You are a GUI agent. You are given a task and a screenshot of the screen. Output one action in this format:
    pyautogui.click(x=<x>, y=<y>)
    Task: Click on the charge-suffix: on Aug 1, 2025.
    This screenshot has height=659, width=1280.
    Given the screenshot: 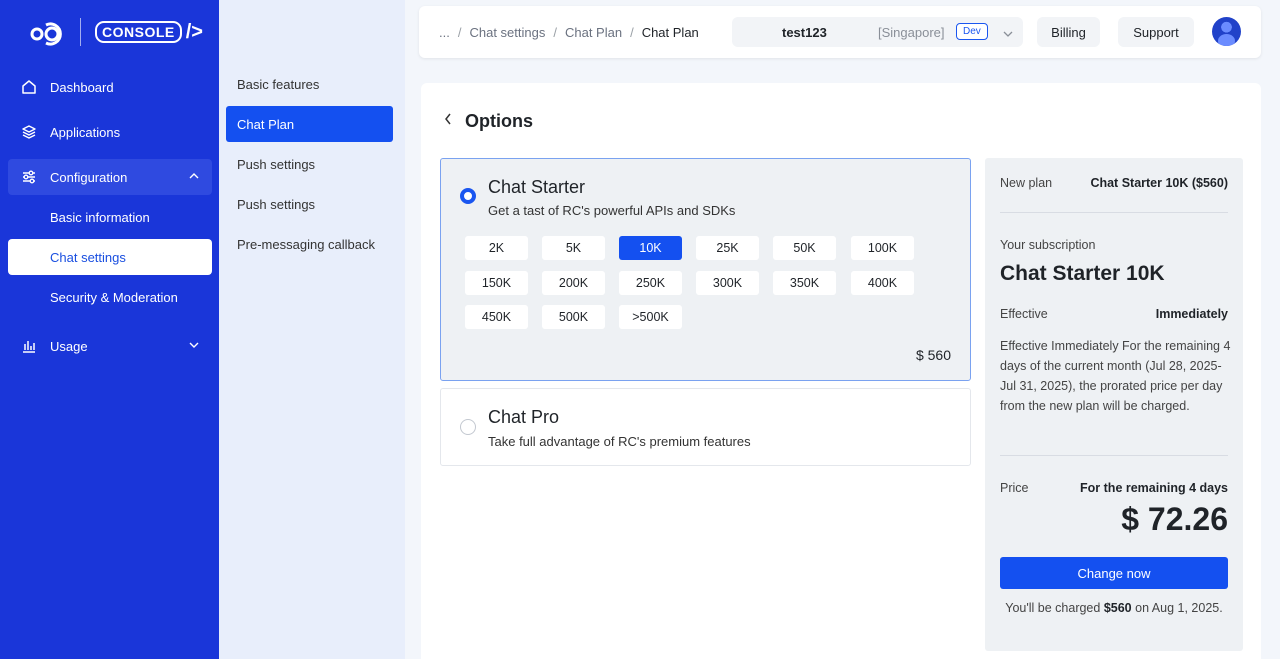 What is the action you would take?
    pyautogui.click(x=1179, y=608)
    